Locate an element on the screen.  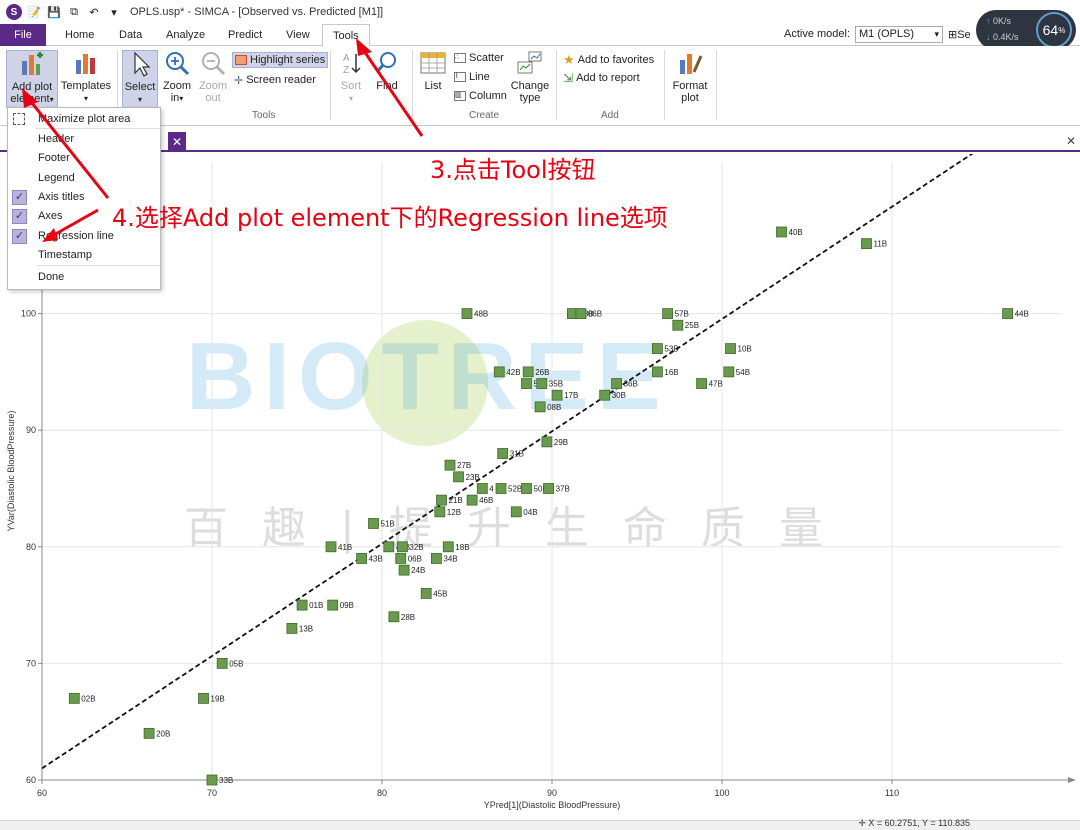
data-point-label: 08B is located at coordinates (554, 407).